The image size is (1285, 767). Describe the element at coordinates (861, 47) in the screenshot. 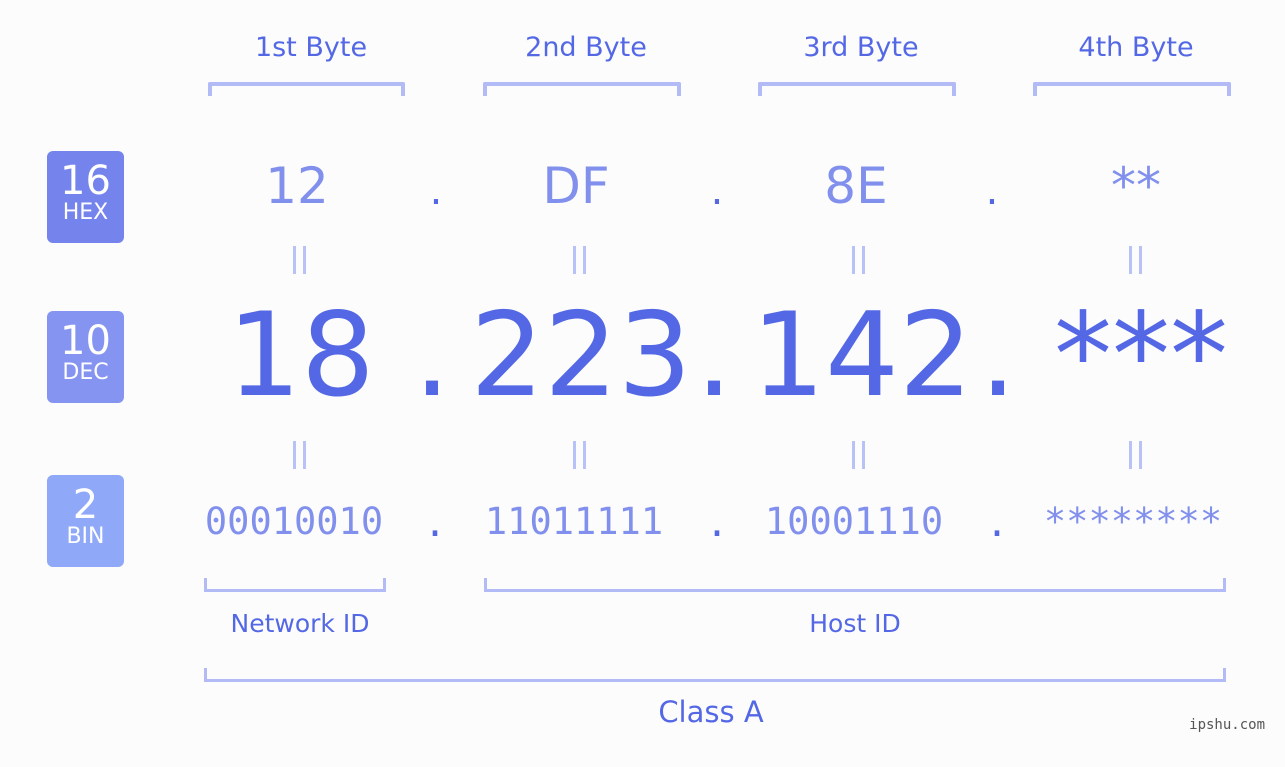

I see `byte-label-3: 3rd Byte` at that location.